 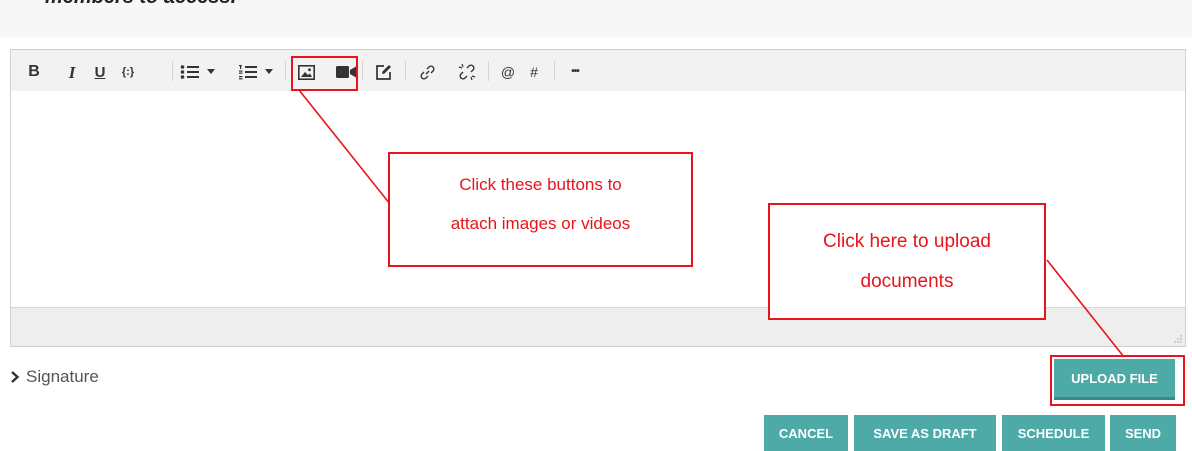 I want to click on upload-callout-box: Click here to upload documents, so click(x=907, y=261).